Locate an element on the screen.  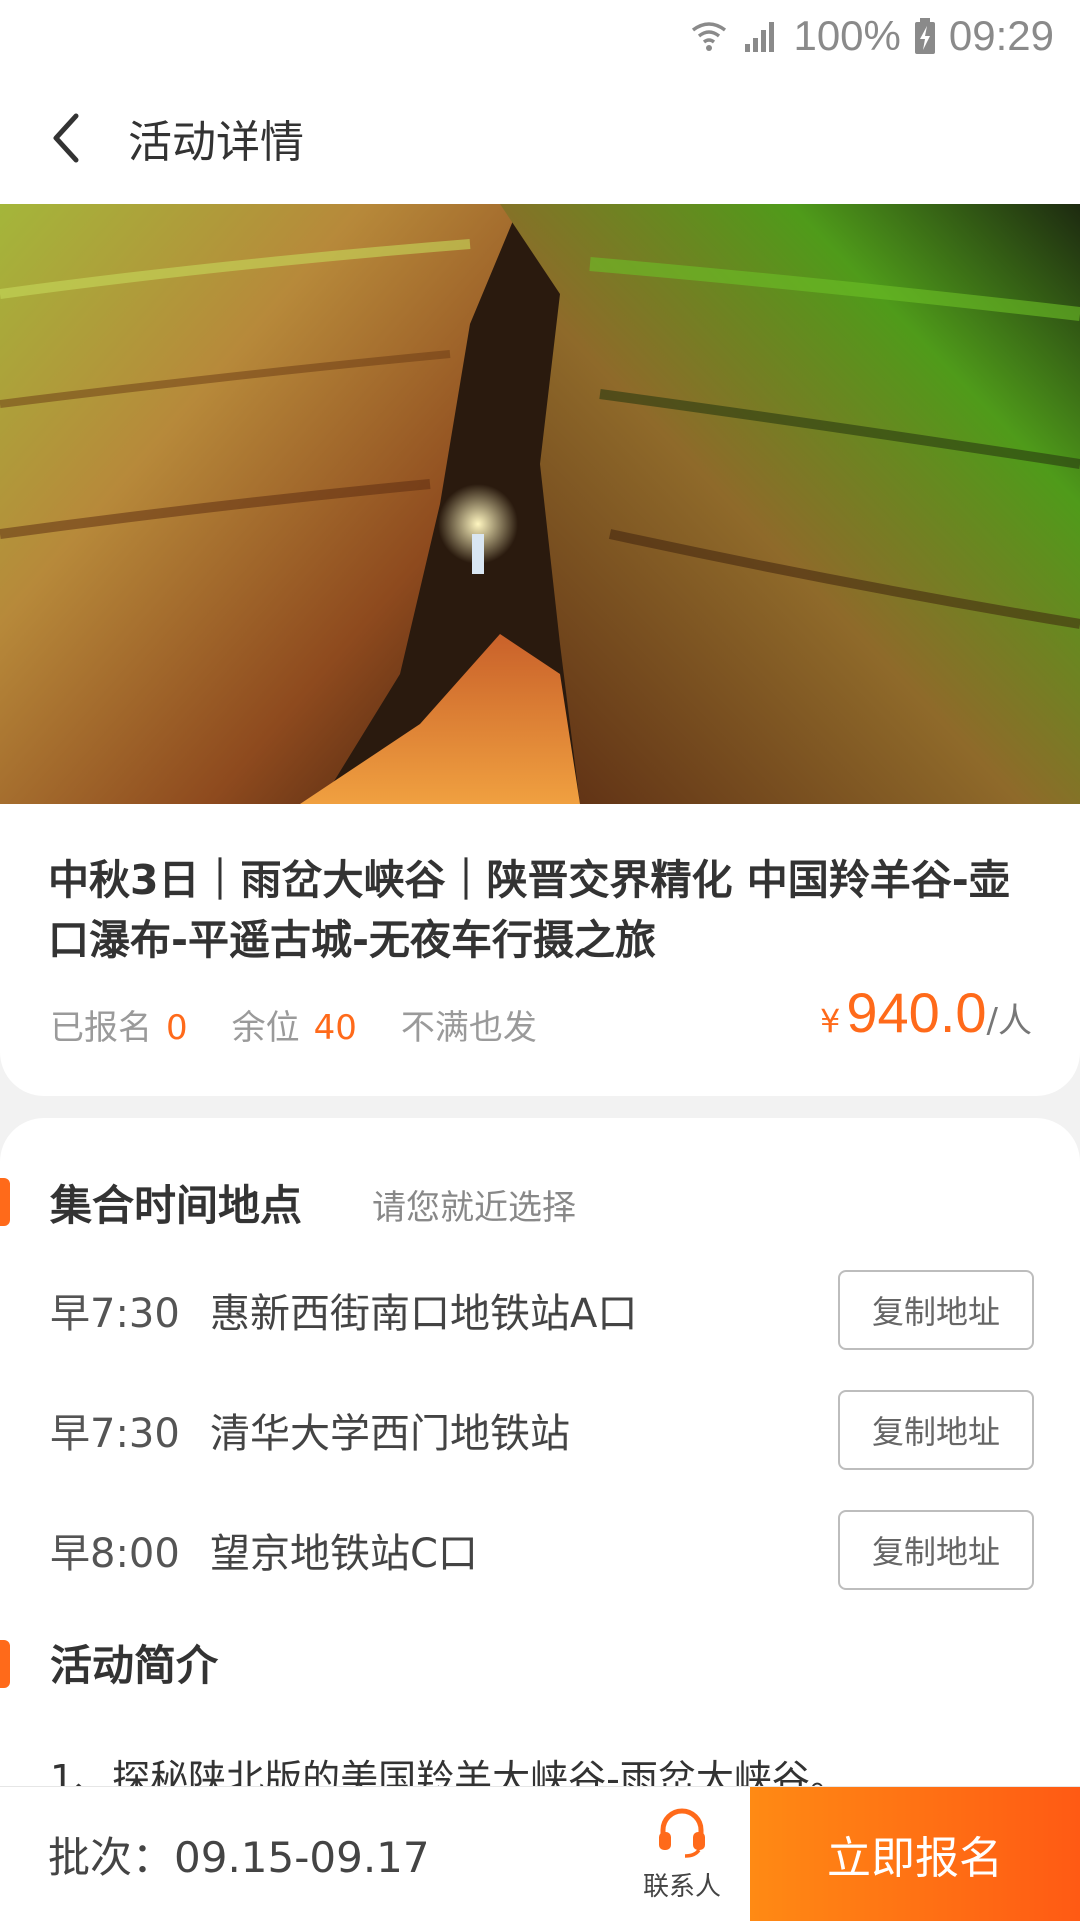
meeting-place: 清华大学西门地铁站 is located at coordinates (390, 1434).